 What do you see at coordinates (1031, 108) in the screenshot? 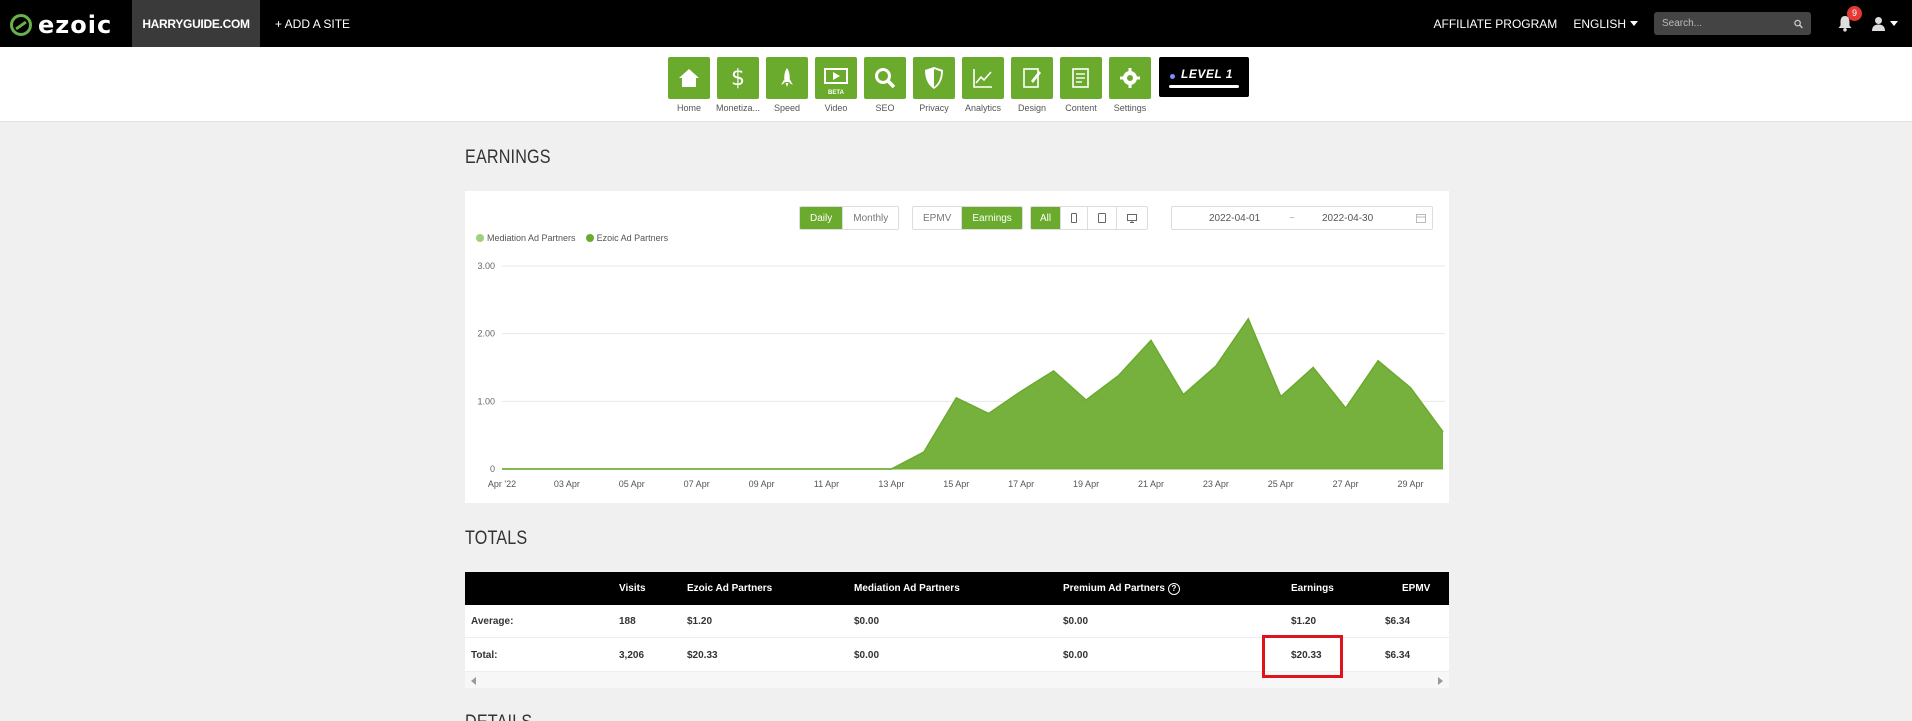
I see `tool-label: Design` at bounding box center [1031, 108].